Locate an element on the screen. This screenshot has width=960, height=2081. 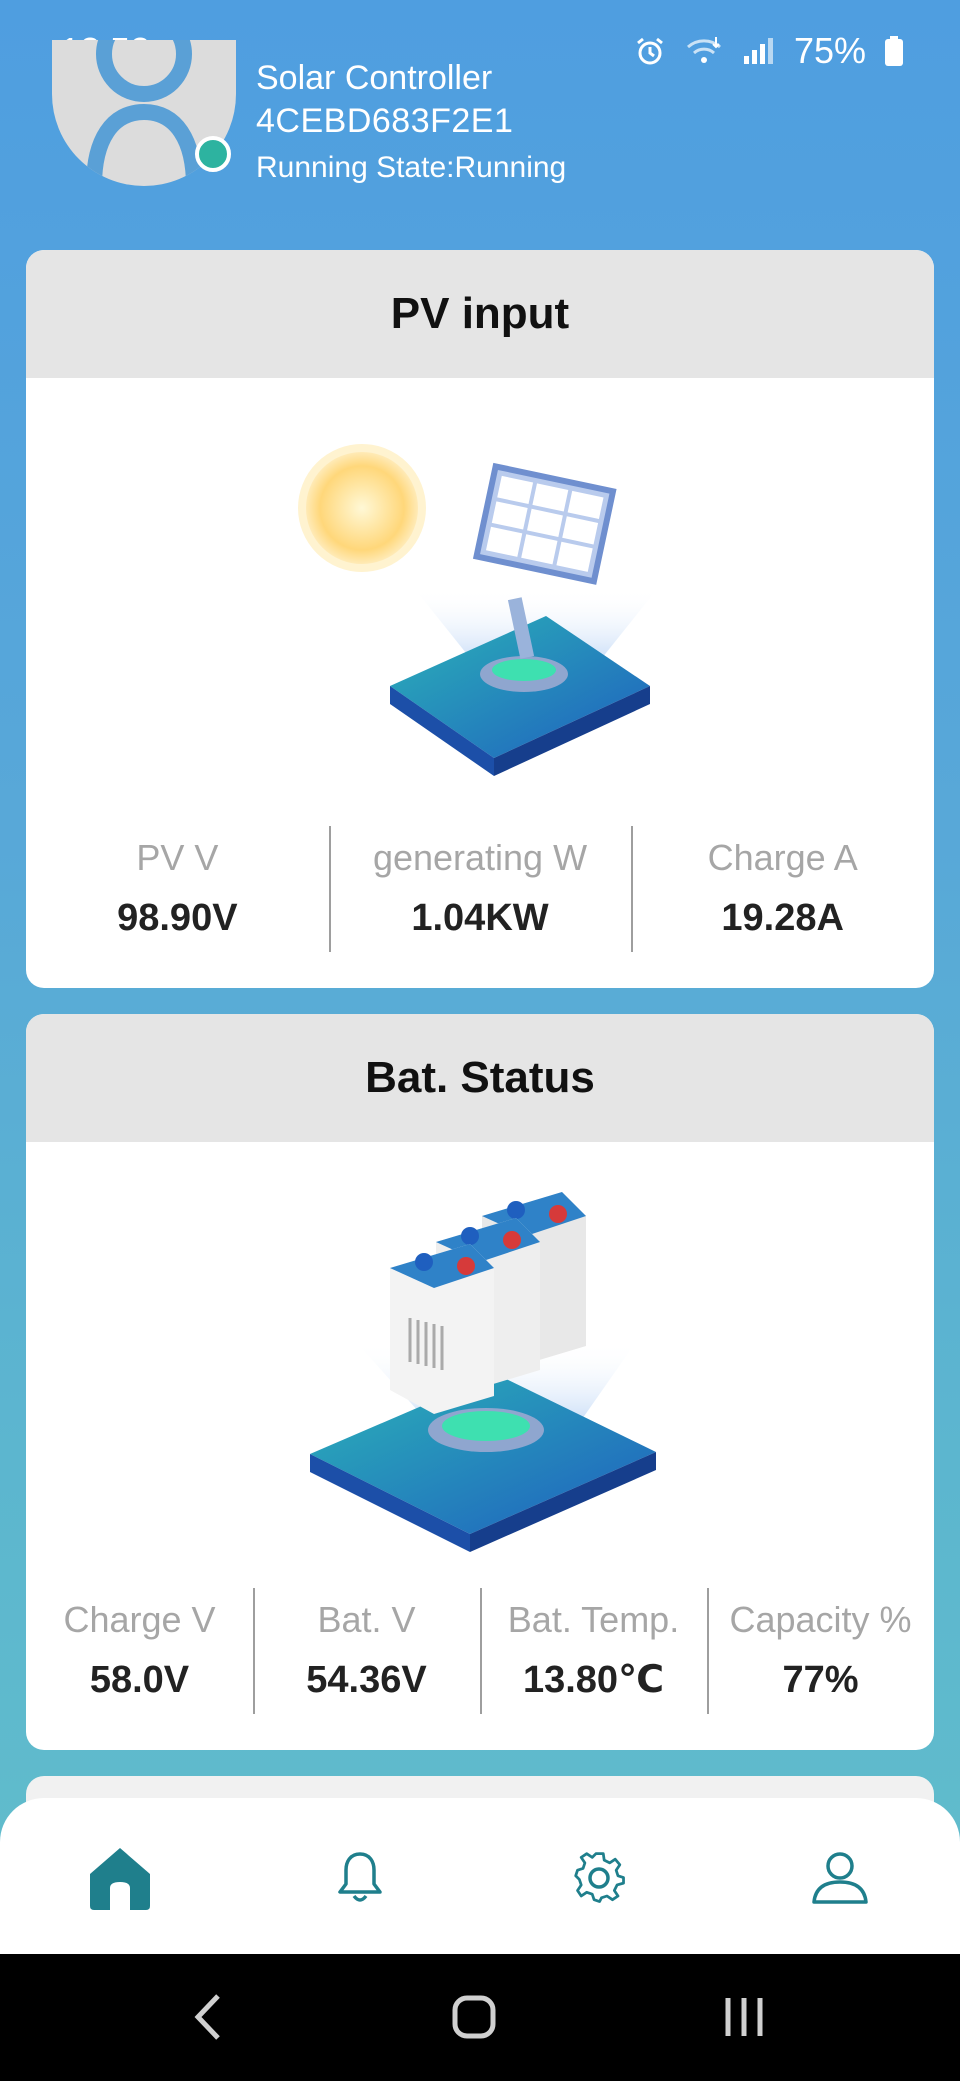
stat-value: 13.80℃ is located at coordinates (593, 1680).